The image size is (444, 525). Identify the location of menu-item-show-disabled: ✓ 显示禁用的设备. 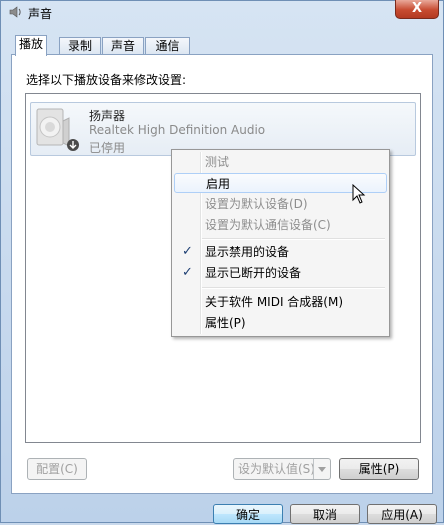
(280, 252).